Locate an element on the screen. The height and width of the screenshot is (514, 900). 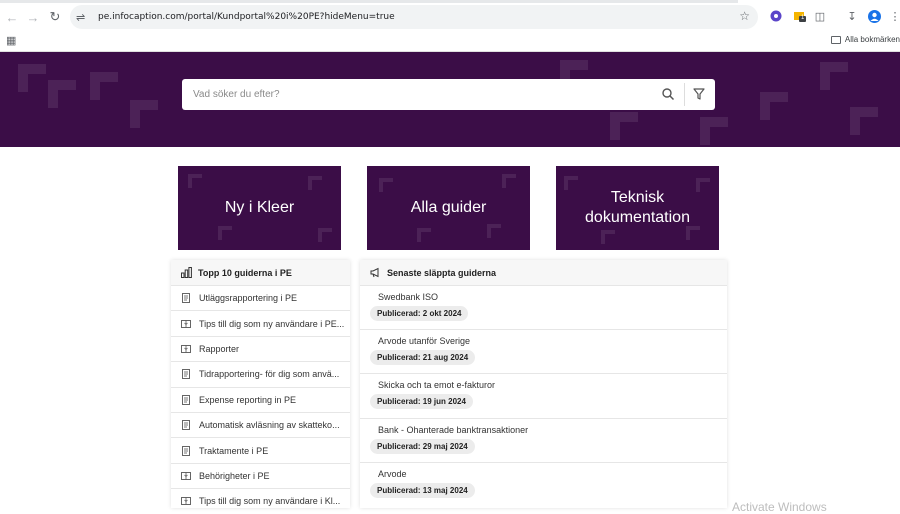
top10-item: Expense reporting in PE is located at coordinates (260, 399).